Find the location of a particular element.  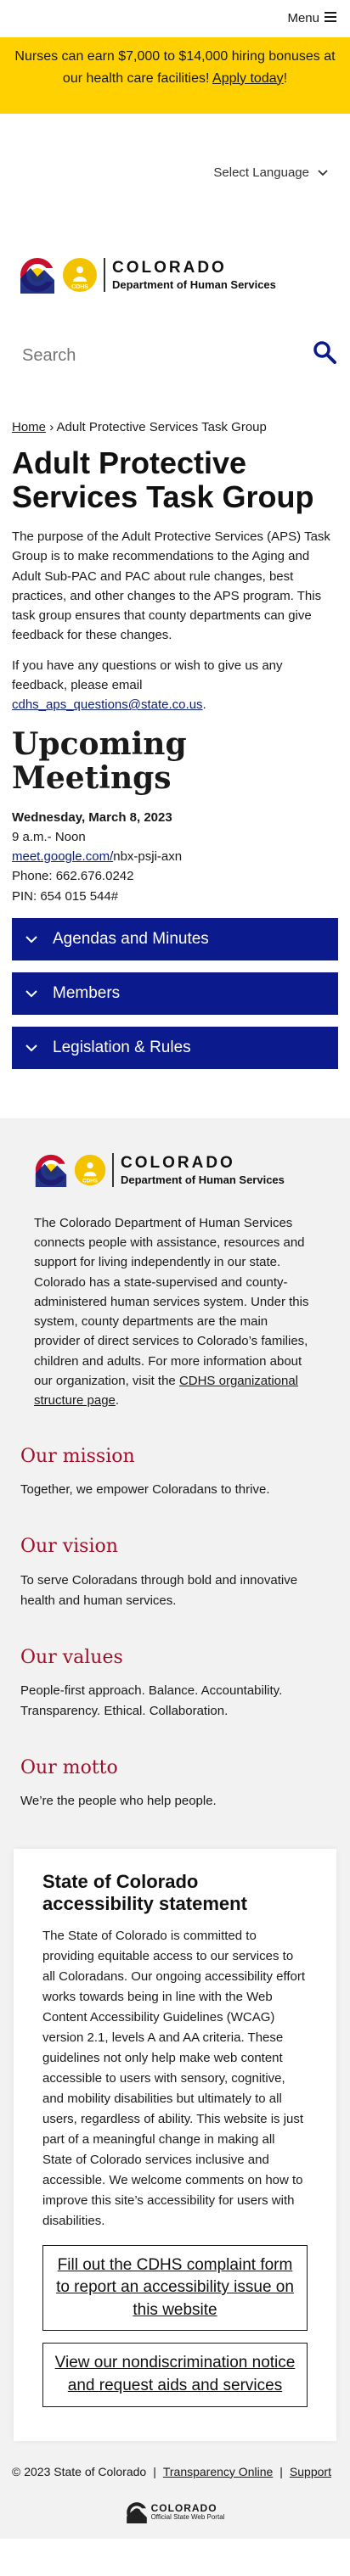

contact-suffix: . is located at coordinates (204, 705).